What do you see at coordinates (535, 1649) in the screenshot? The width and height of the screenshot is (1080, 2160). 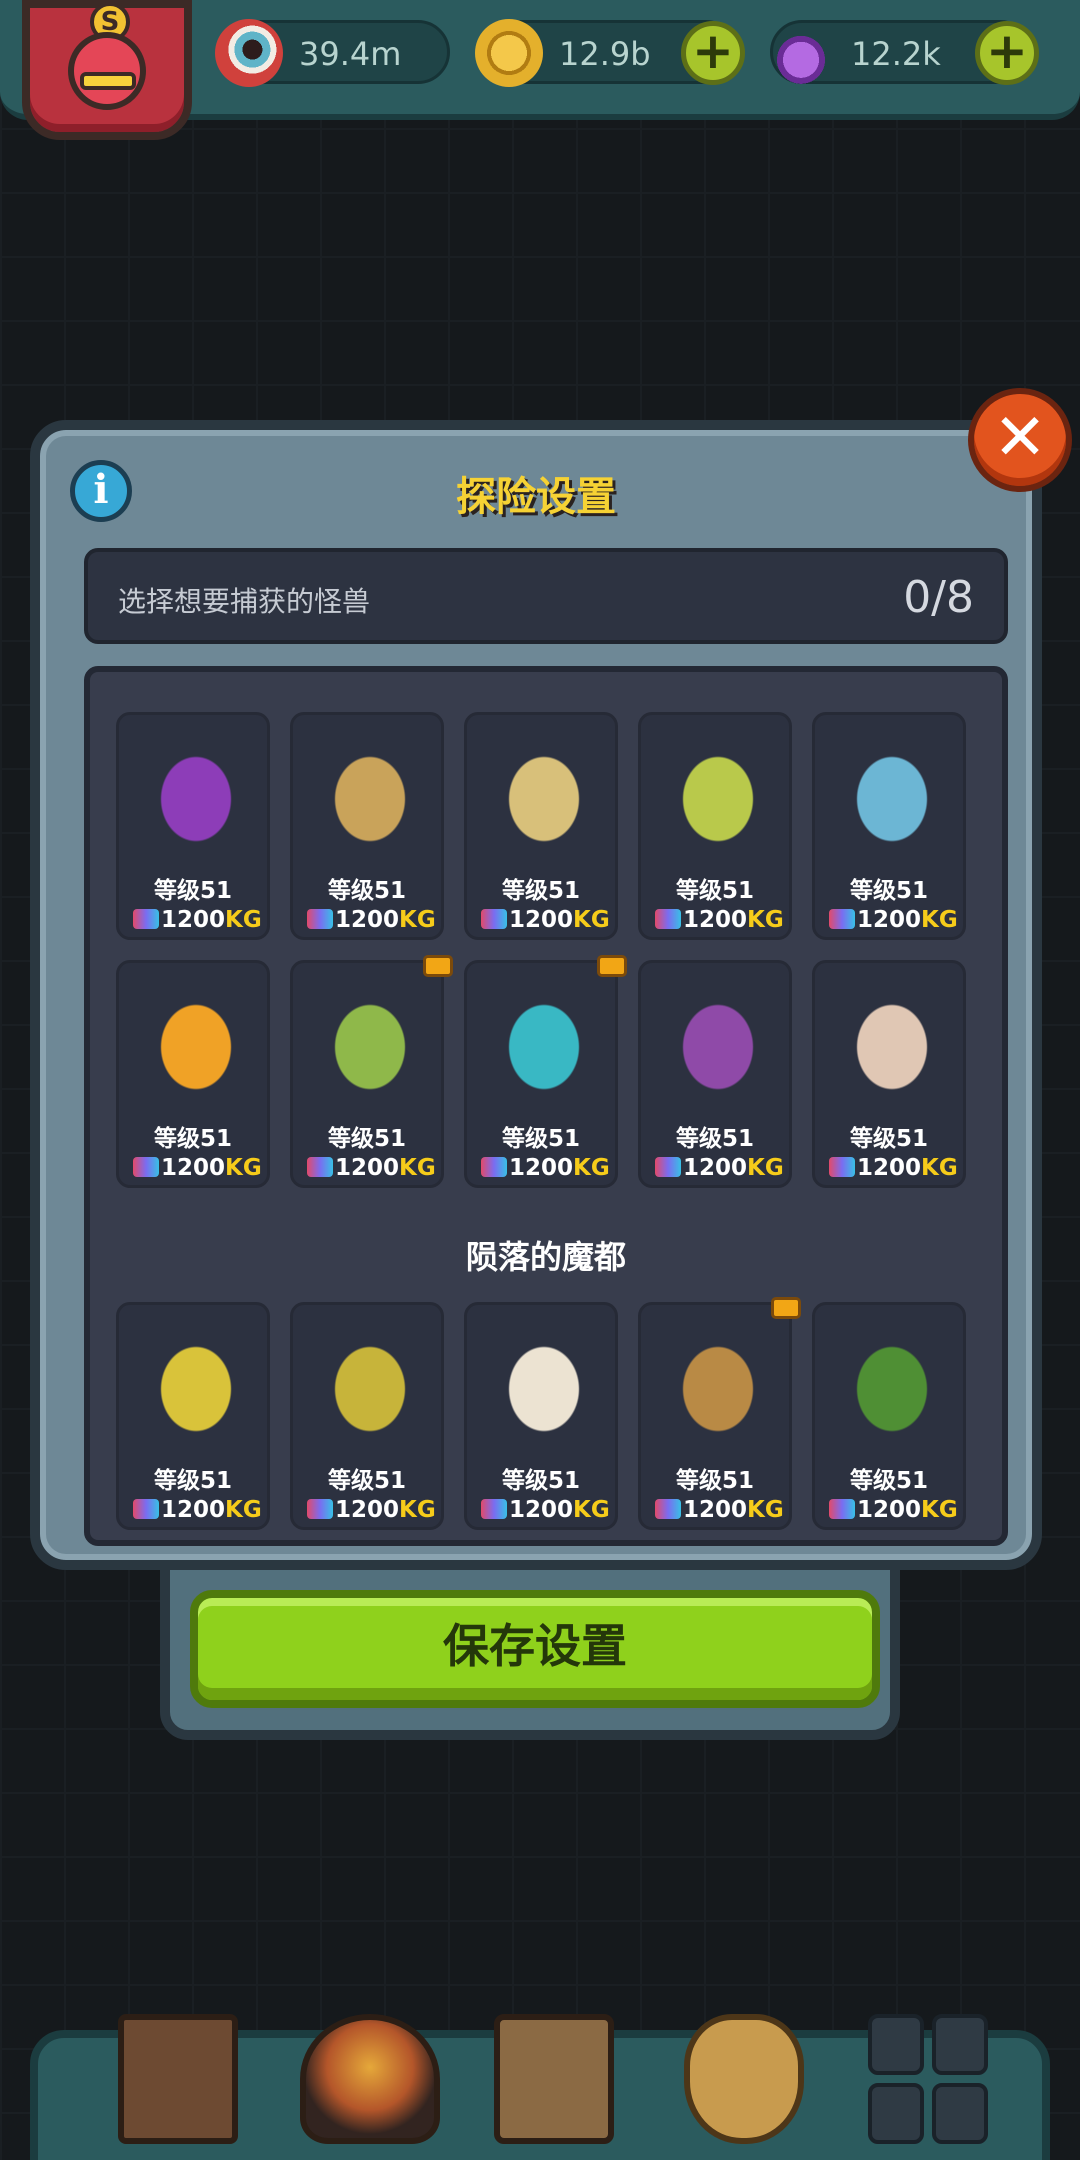 I see `save-settings-button: 保存设置` at bounding box center [535, 1649].